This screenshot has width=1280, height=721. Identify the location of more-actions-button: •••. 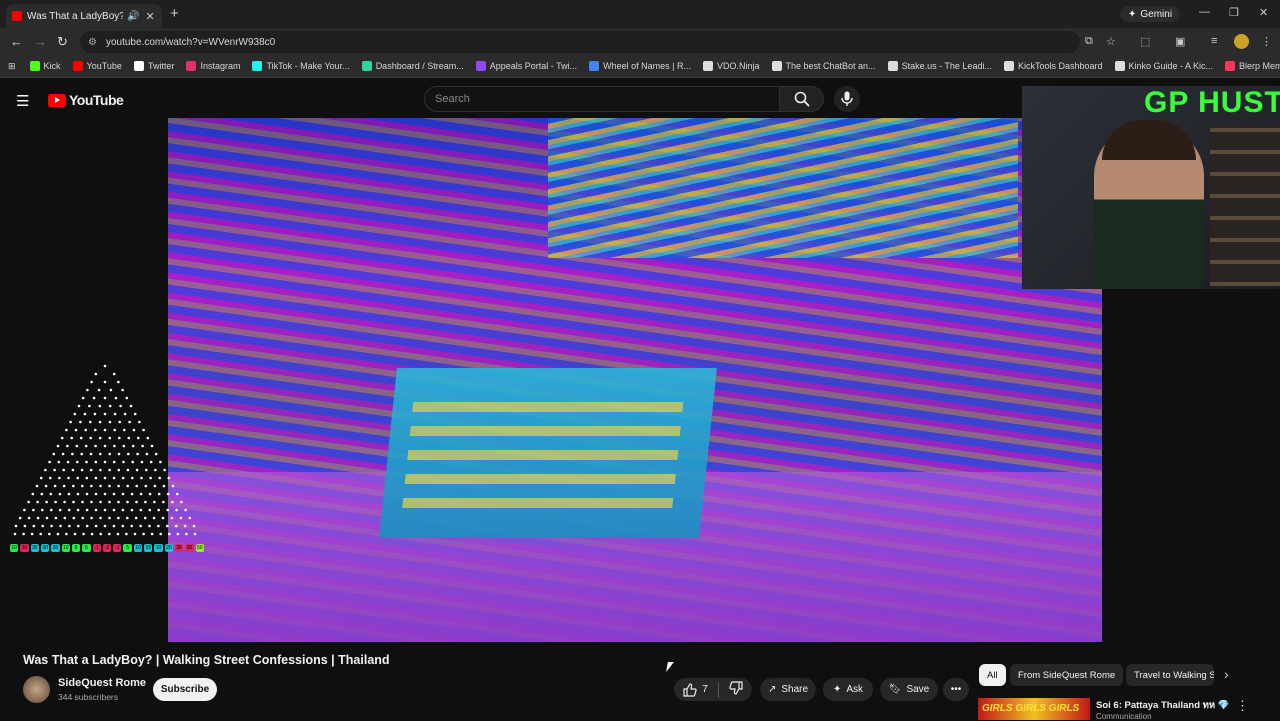
(956, 689).